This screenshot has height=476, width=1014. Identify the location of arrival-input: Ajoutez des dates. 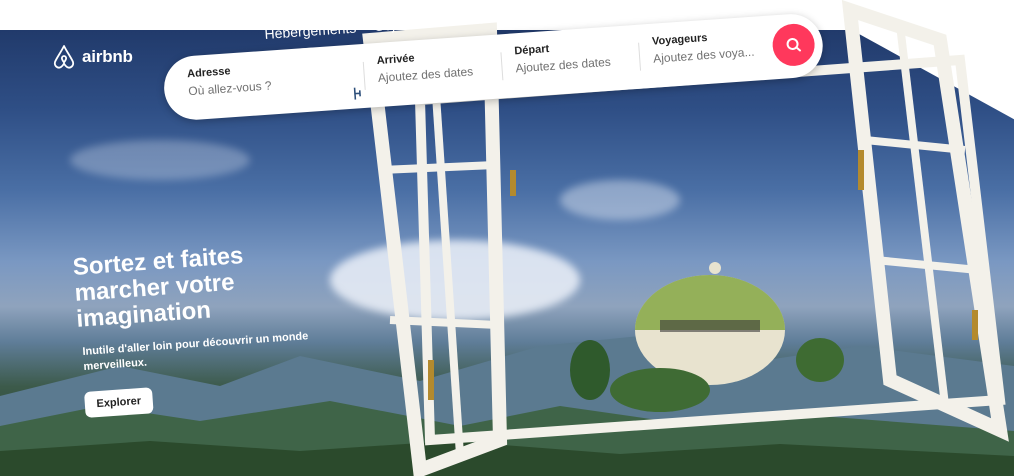
(437, 74).